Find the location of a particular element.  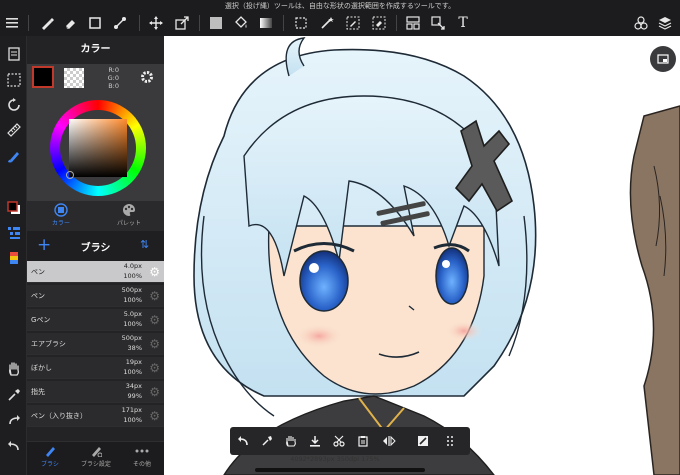

tab-color-label: カラー is located at coordinates (60, 223).